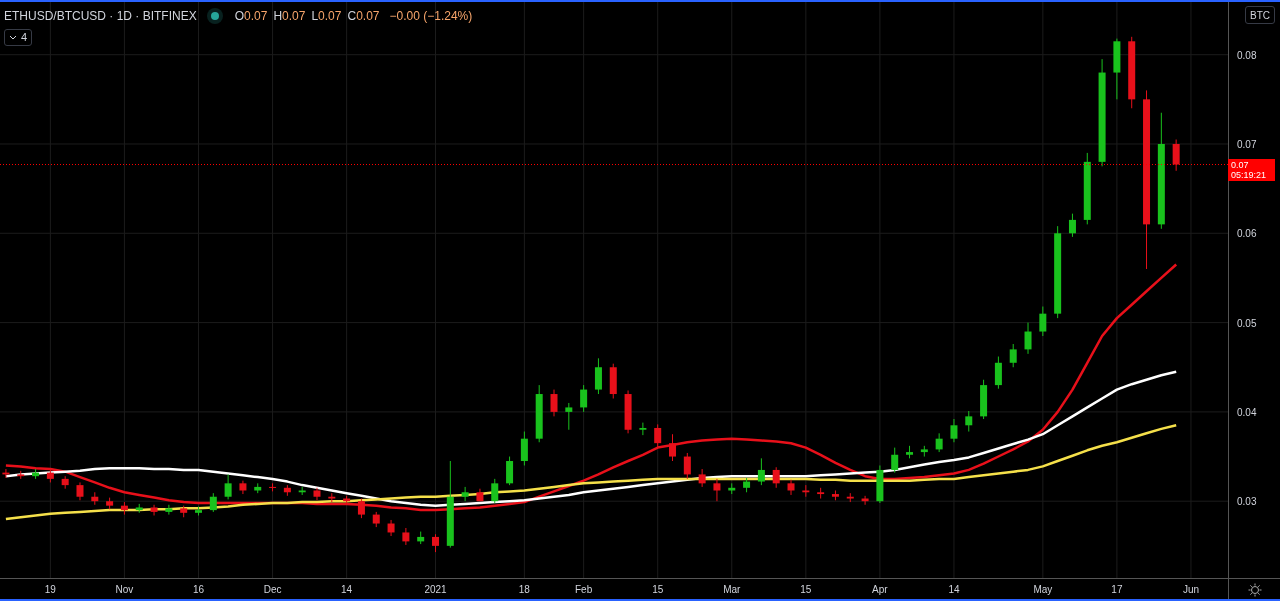 The height and width of the screenshot is (601, 1280). I want to click on chevron-icon, so click(13, 37).